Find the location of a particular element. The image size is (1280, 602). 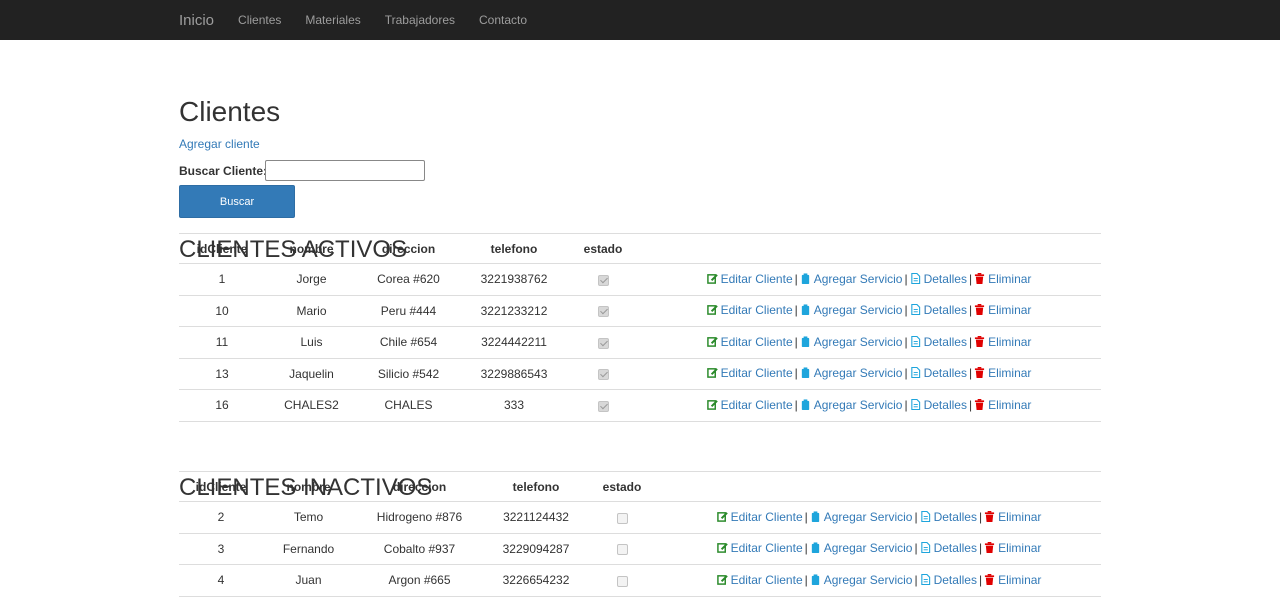

cell-id: 11 is located at coordinates (222, 342).